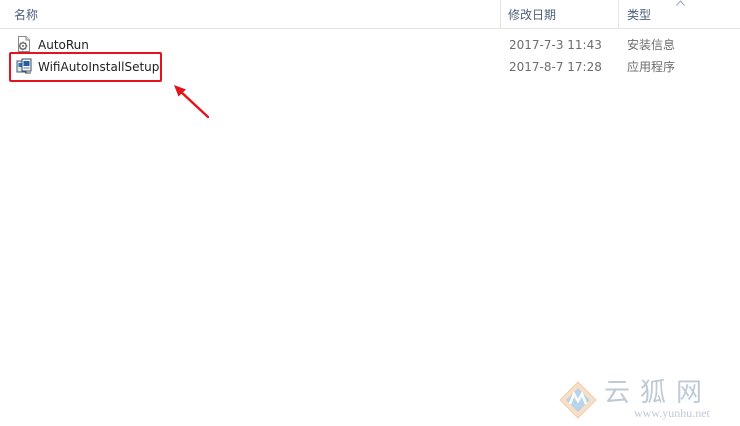 This screenshot has width=740, height=426. What do you see at coordinates (680, 3) in the screenshot?
I see `sort-up-arrow-icon` at bounding box center [680, 3].